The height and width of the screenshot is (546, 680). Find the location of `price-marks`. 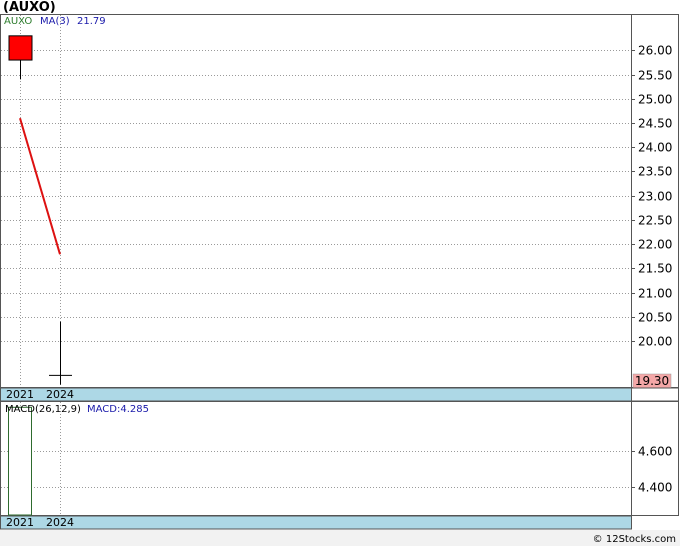

price-marks is located at coordinates (40, 210).